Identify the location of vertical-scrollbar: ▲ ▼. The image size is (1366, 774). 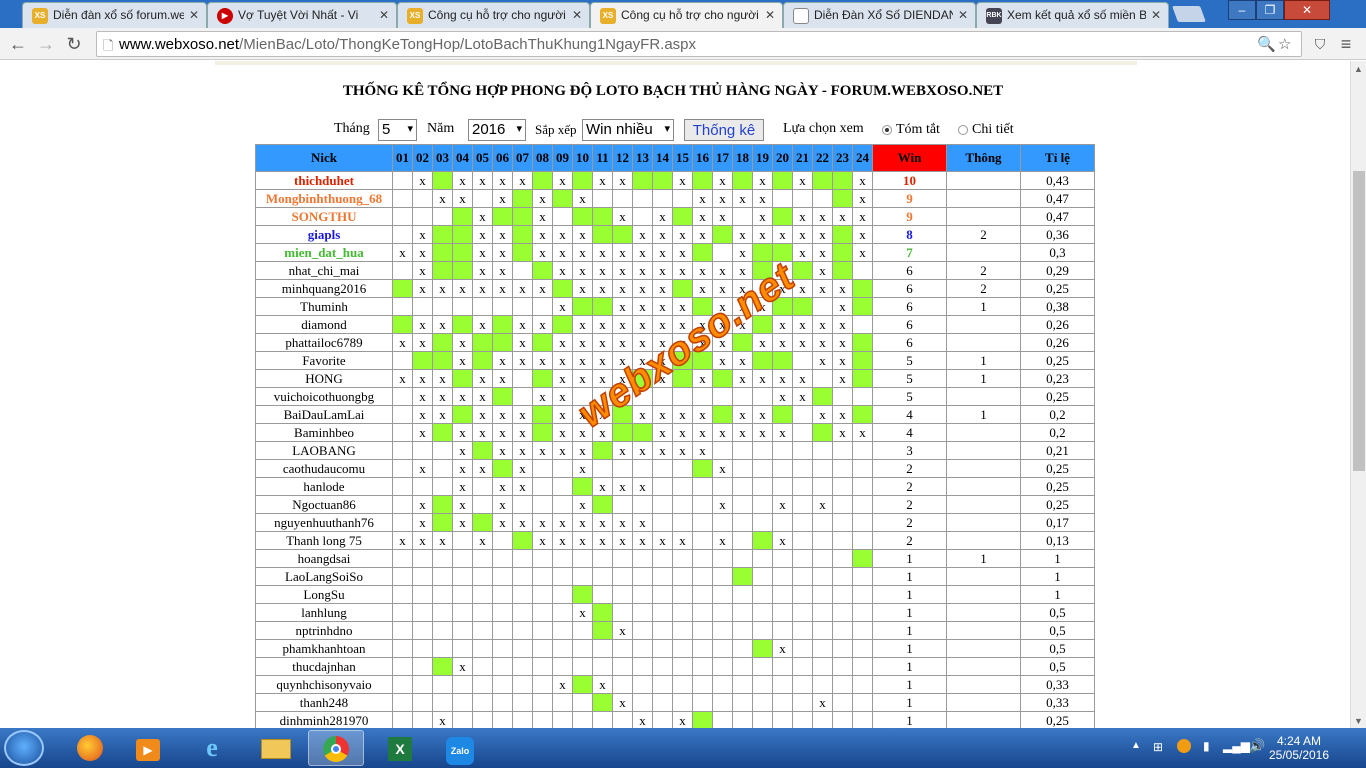
(1358, 394).